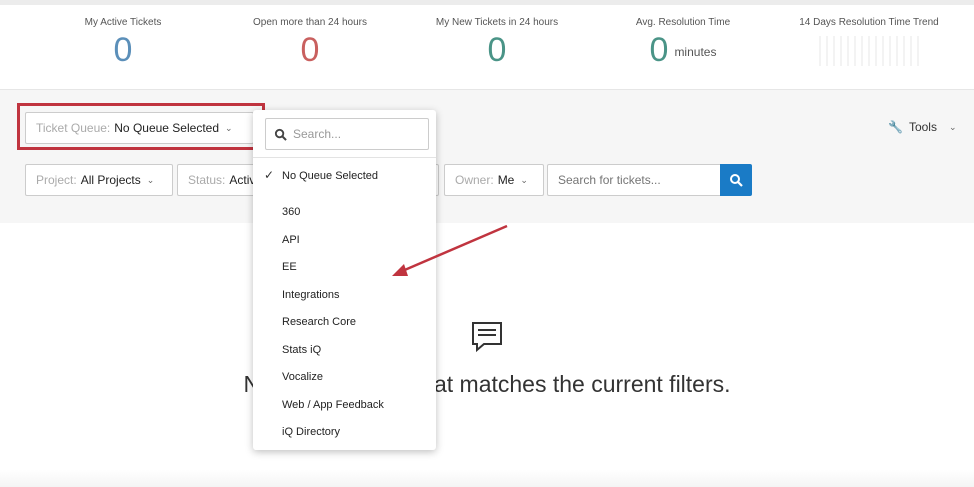  I want to click on annotation-arrow, so click(450, 250).